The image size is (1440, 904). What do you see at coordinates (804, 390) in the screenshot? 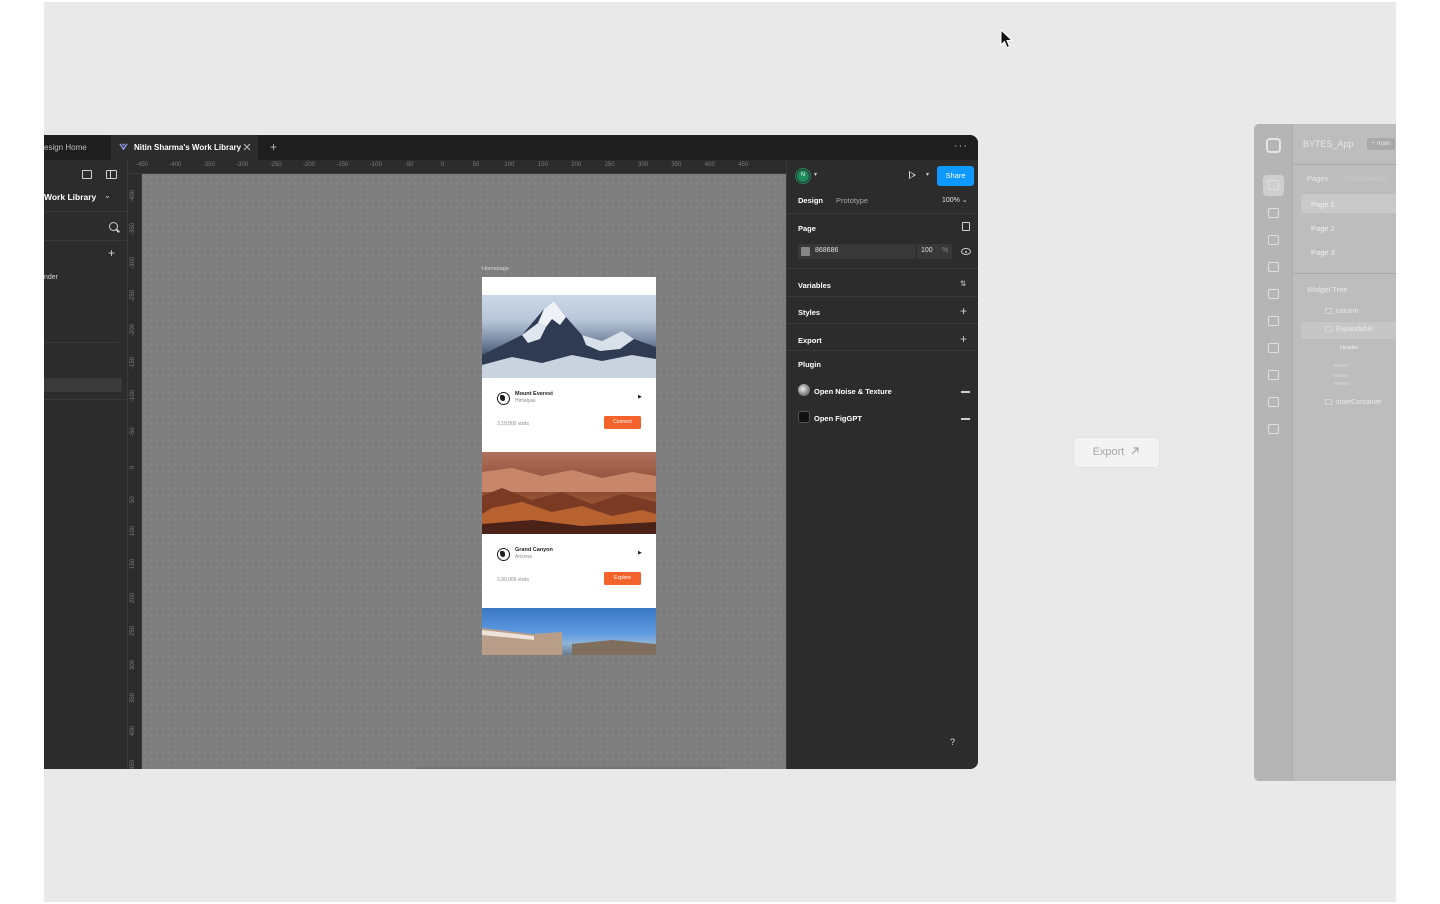
I see `noise-texture-plugin-icon` at bounding box center [804, 390].